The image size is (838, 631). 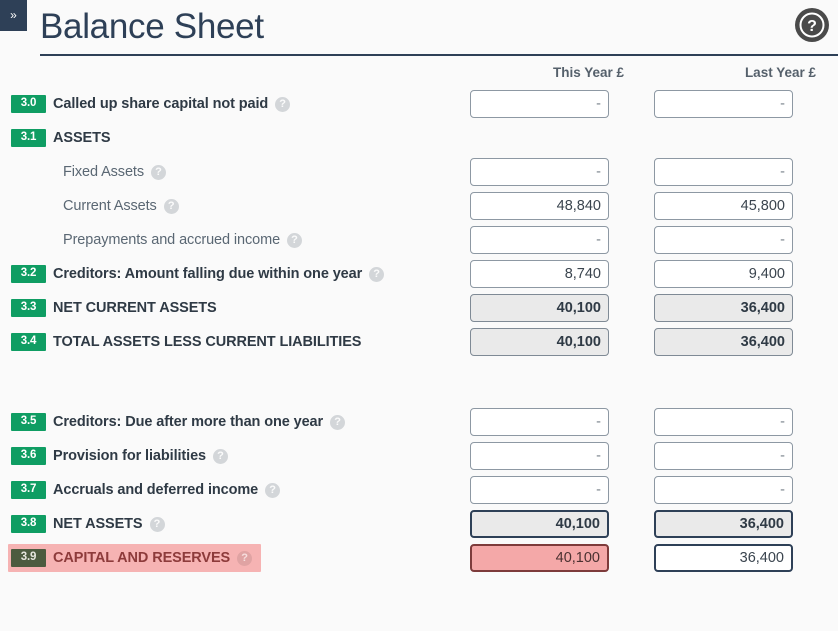 I want to click on row-label-3-0-called-up-share-capital-not-paid: Called up share capital not paid, so click(x=161, y=104).